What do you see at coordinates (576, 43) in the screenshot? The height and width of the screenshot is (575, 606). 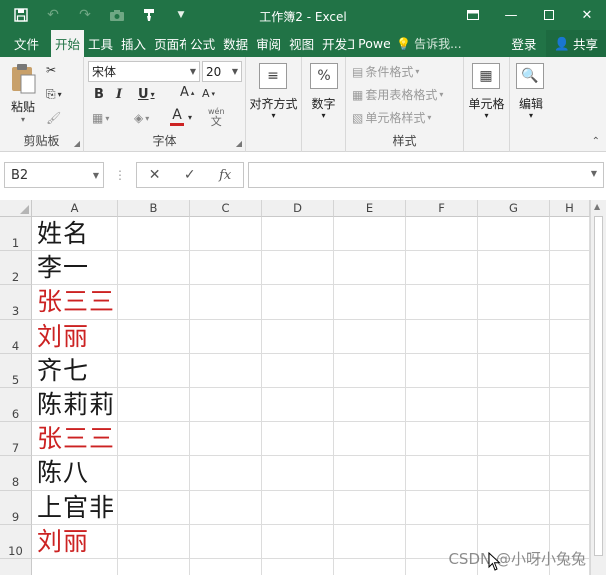 I see `share-button: 👤 共享` at bounding box center [576, 43].